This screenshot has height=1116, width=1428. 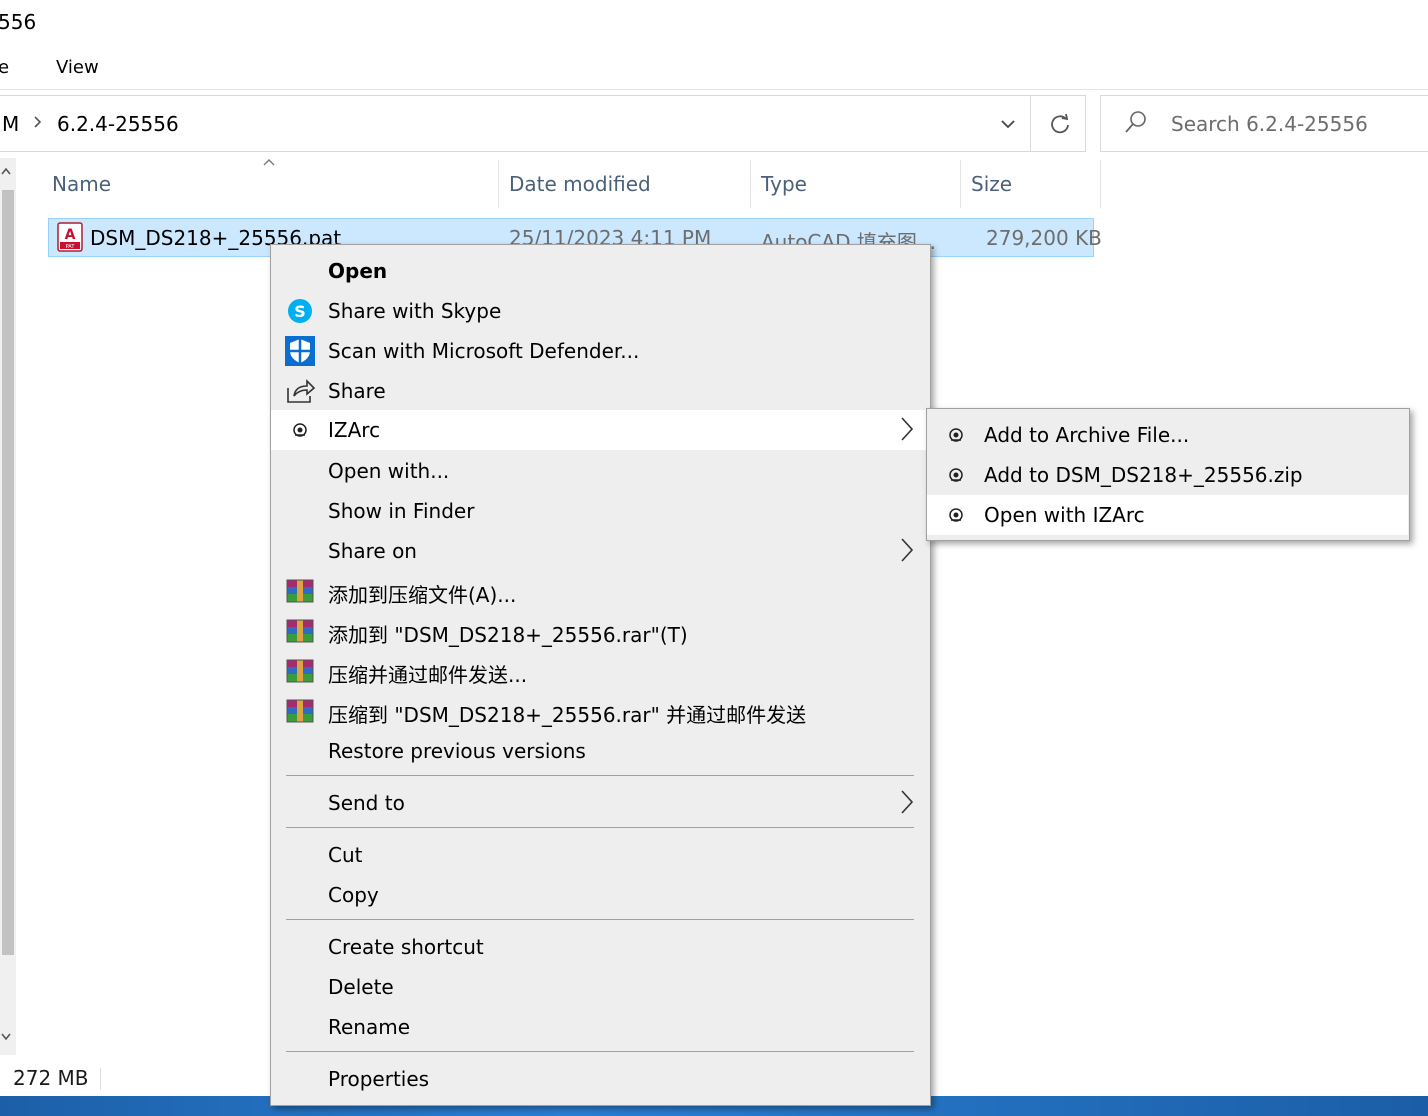 I want to click on menu-item-label: Add to DSM_DS218+_25556.zip, so click(x=1143, y=475).